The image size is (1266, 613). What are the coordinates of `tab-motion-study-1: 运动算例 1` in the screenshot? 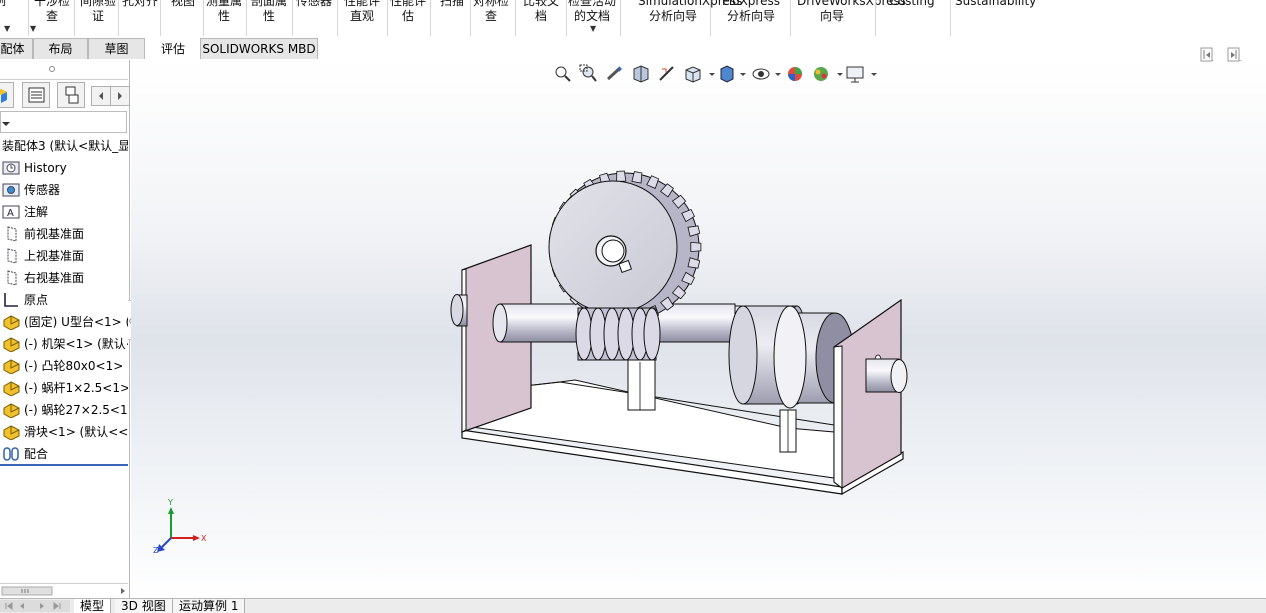 It's located at (209, 606).